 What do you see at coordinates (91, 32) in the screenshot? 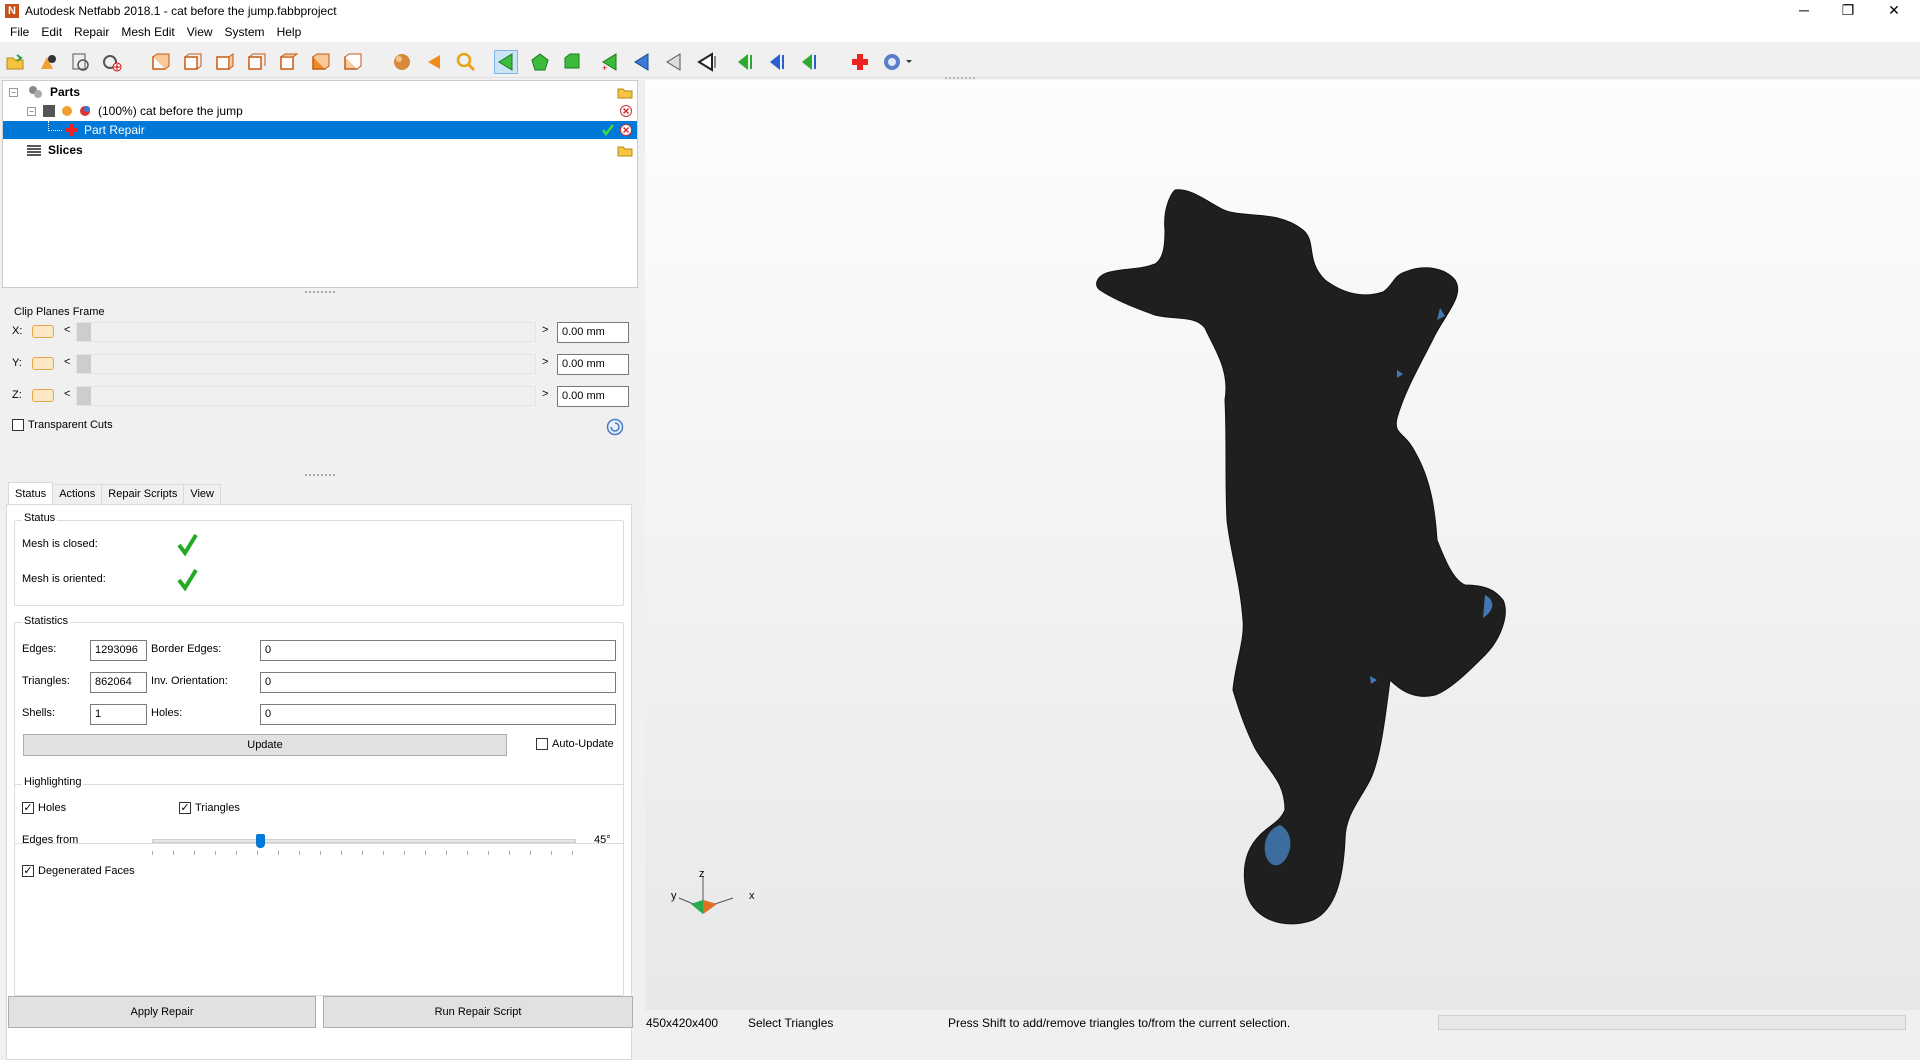
I see `menu-repair: Repair` at bounding box center [91, 32].